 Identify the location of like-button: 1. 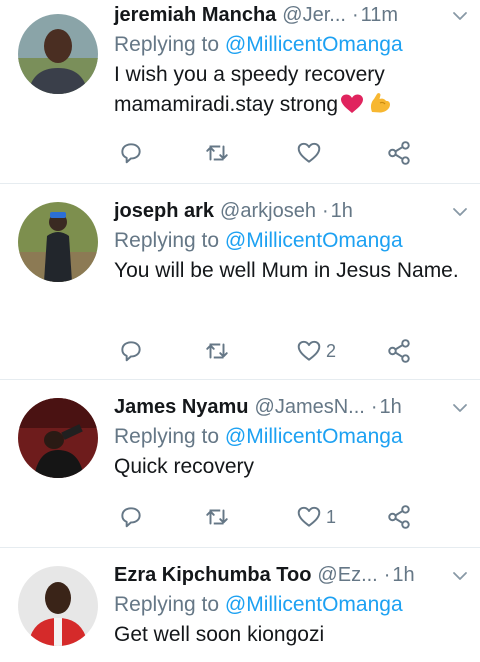
(316, 517).